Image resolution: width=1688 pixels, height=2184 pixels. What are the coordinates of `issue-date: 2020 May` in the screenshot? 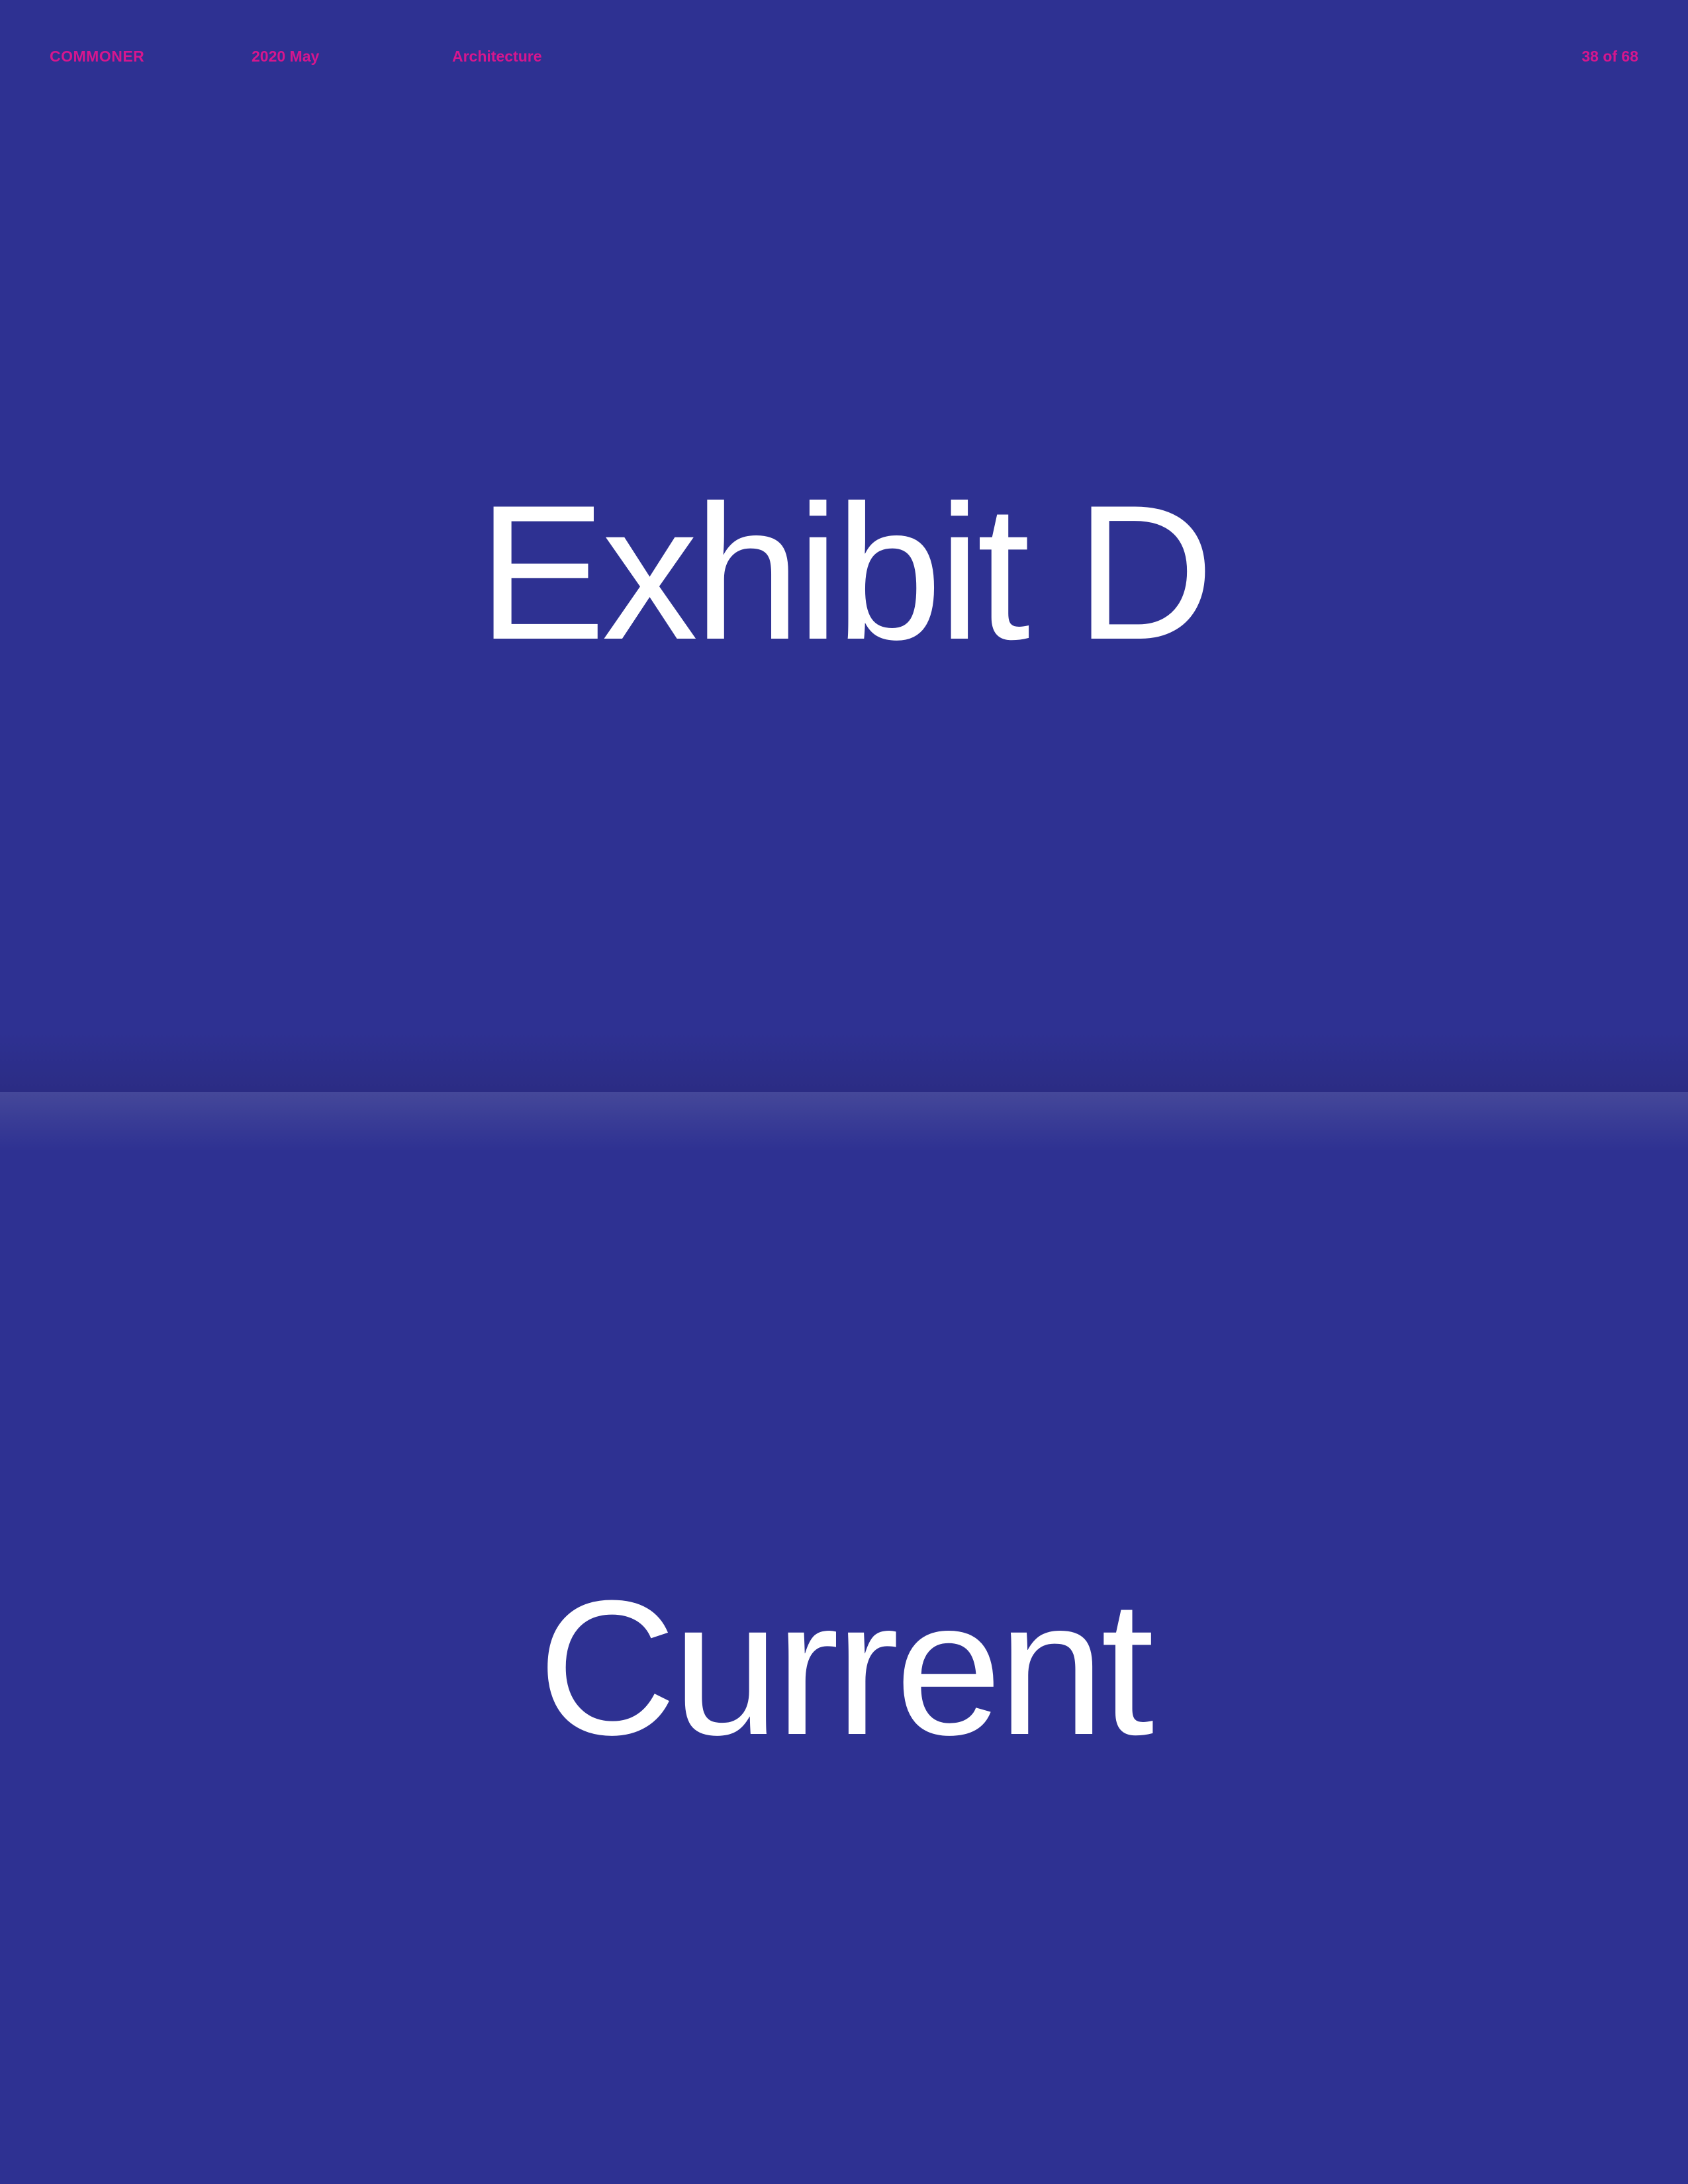 It's located at (286, 57).